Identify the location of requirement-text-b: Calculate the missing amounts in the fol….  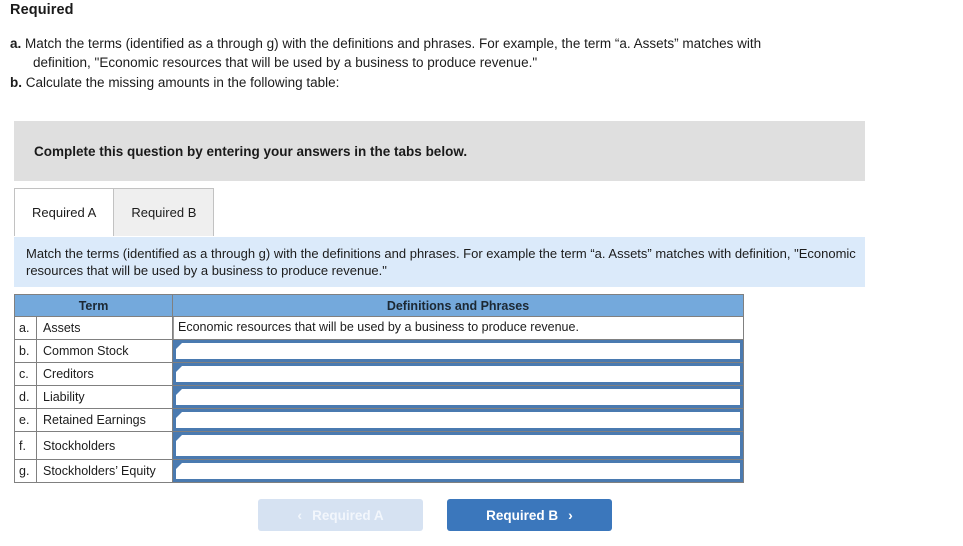
(182, 82).